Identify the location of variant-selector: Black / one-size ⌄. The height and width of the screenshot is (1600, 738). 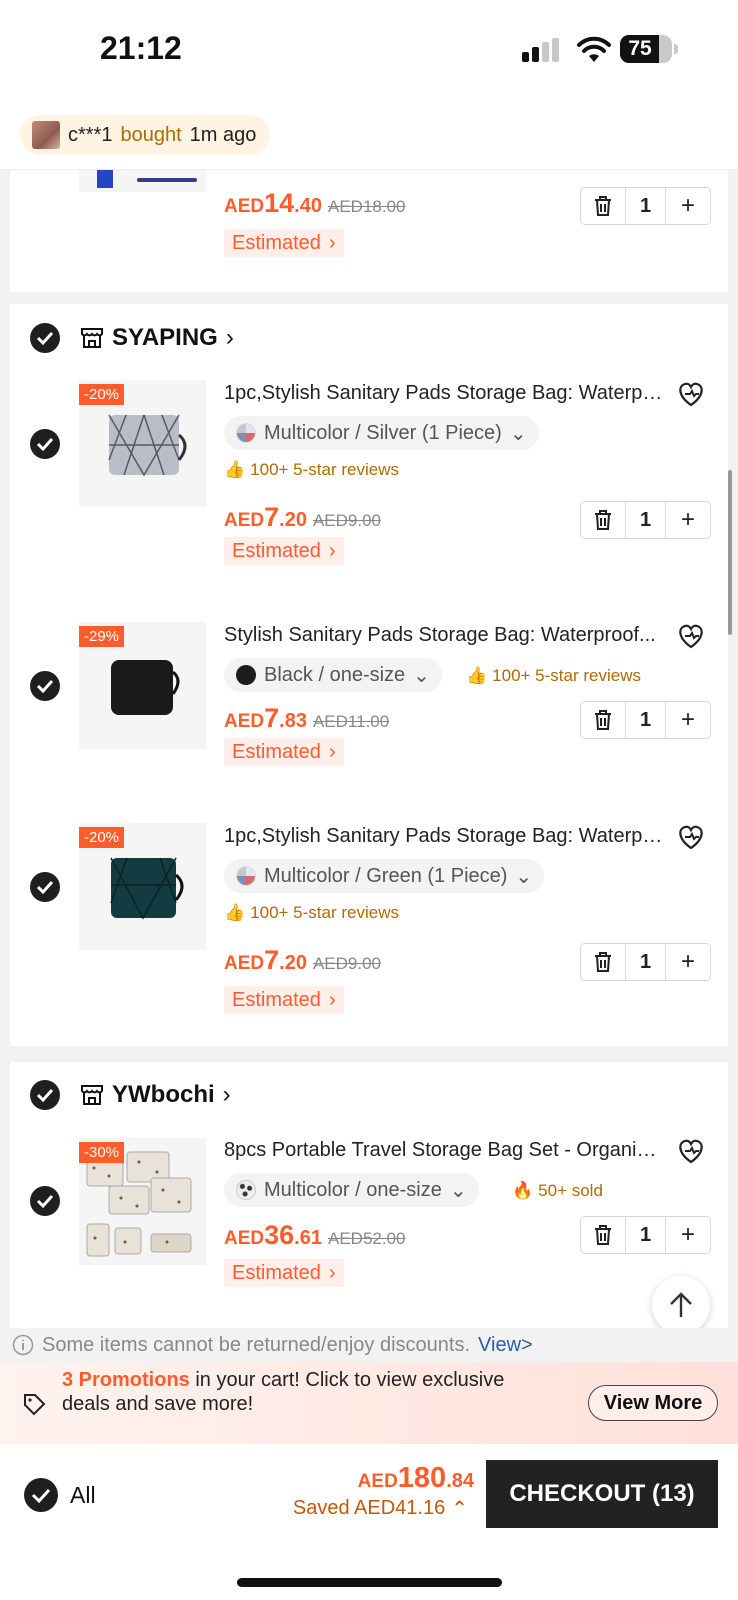
(333, 675).